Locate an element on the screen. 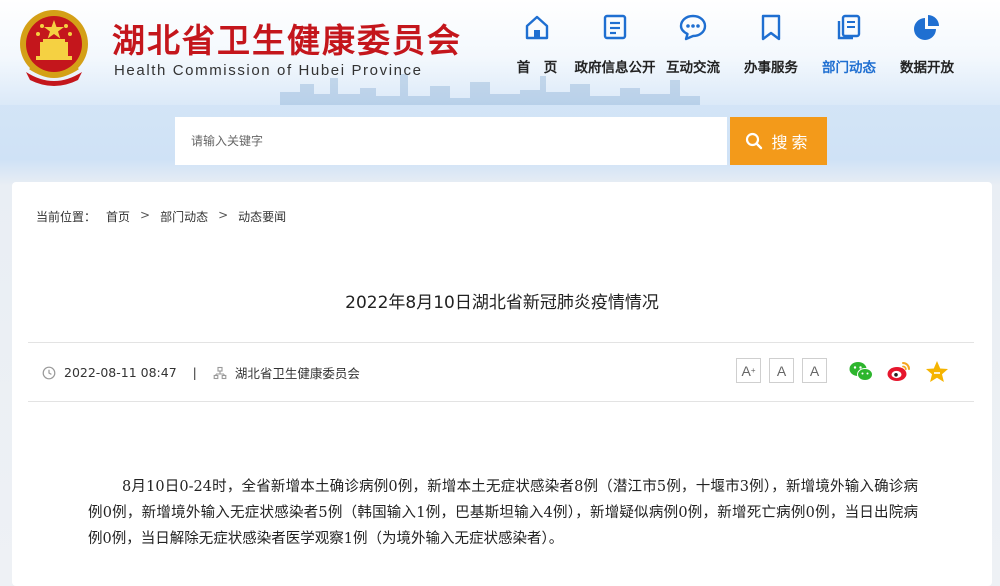 The height and width of the screenshot is (586, 1000). document-icon is located at coordinates (615, 27).